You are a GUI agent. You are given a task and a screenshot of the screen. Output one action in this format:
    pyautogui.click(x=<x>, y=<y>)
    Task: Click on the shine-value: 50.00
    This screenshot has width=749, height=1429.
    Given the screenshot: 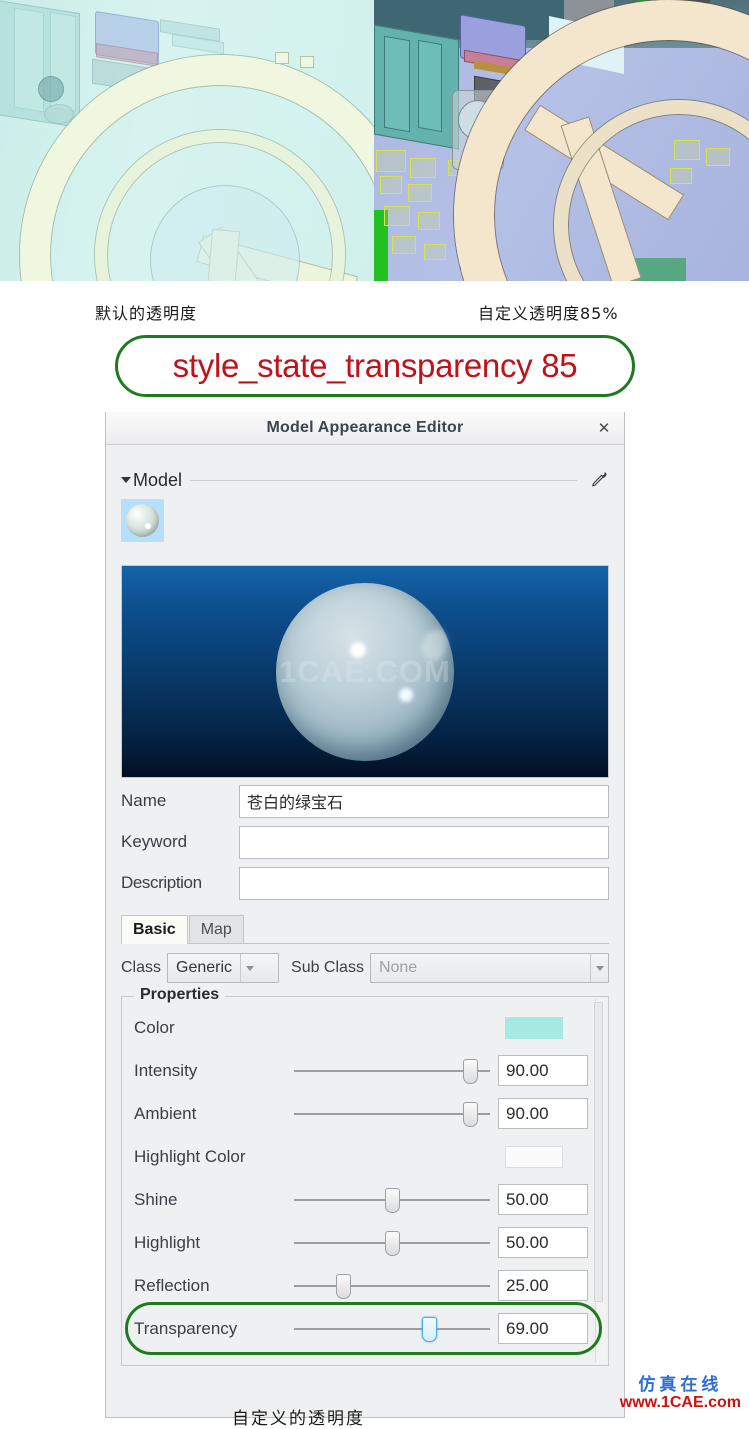 What is the action you would take?
    pyautogui.click(x=543, y=1199)
    